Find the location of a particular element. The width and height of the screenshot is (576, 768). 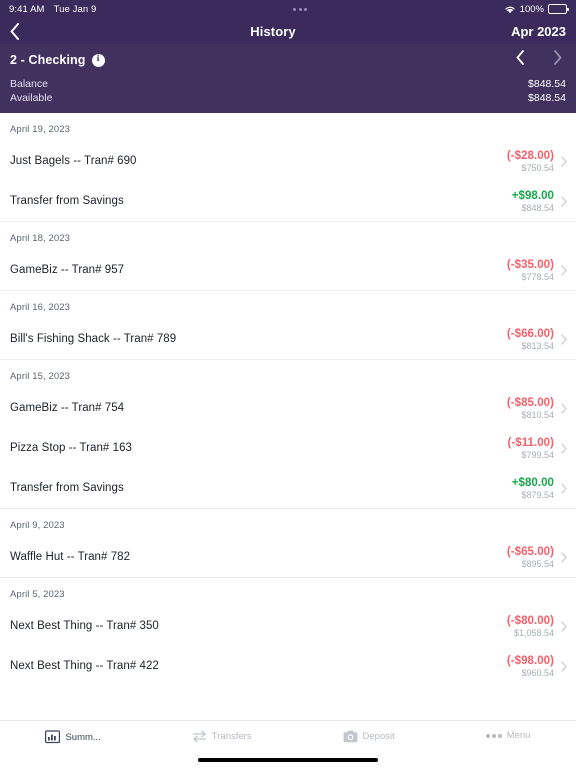

date-header: April 19, 2023 is located at coordinates (40, 129).